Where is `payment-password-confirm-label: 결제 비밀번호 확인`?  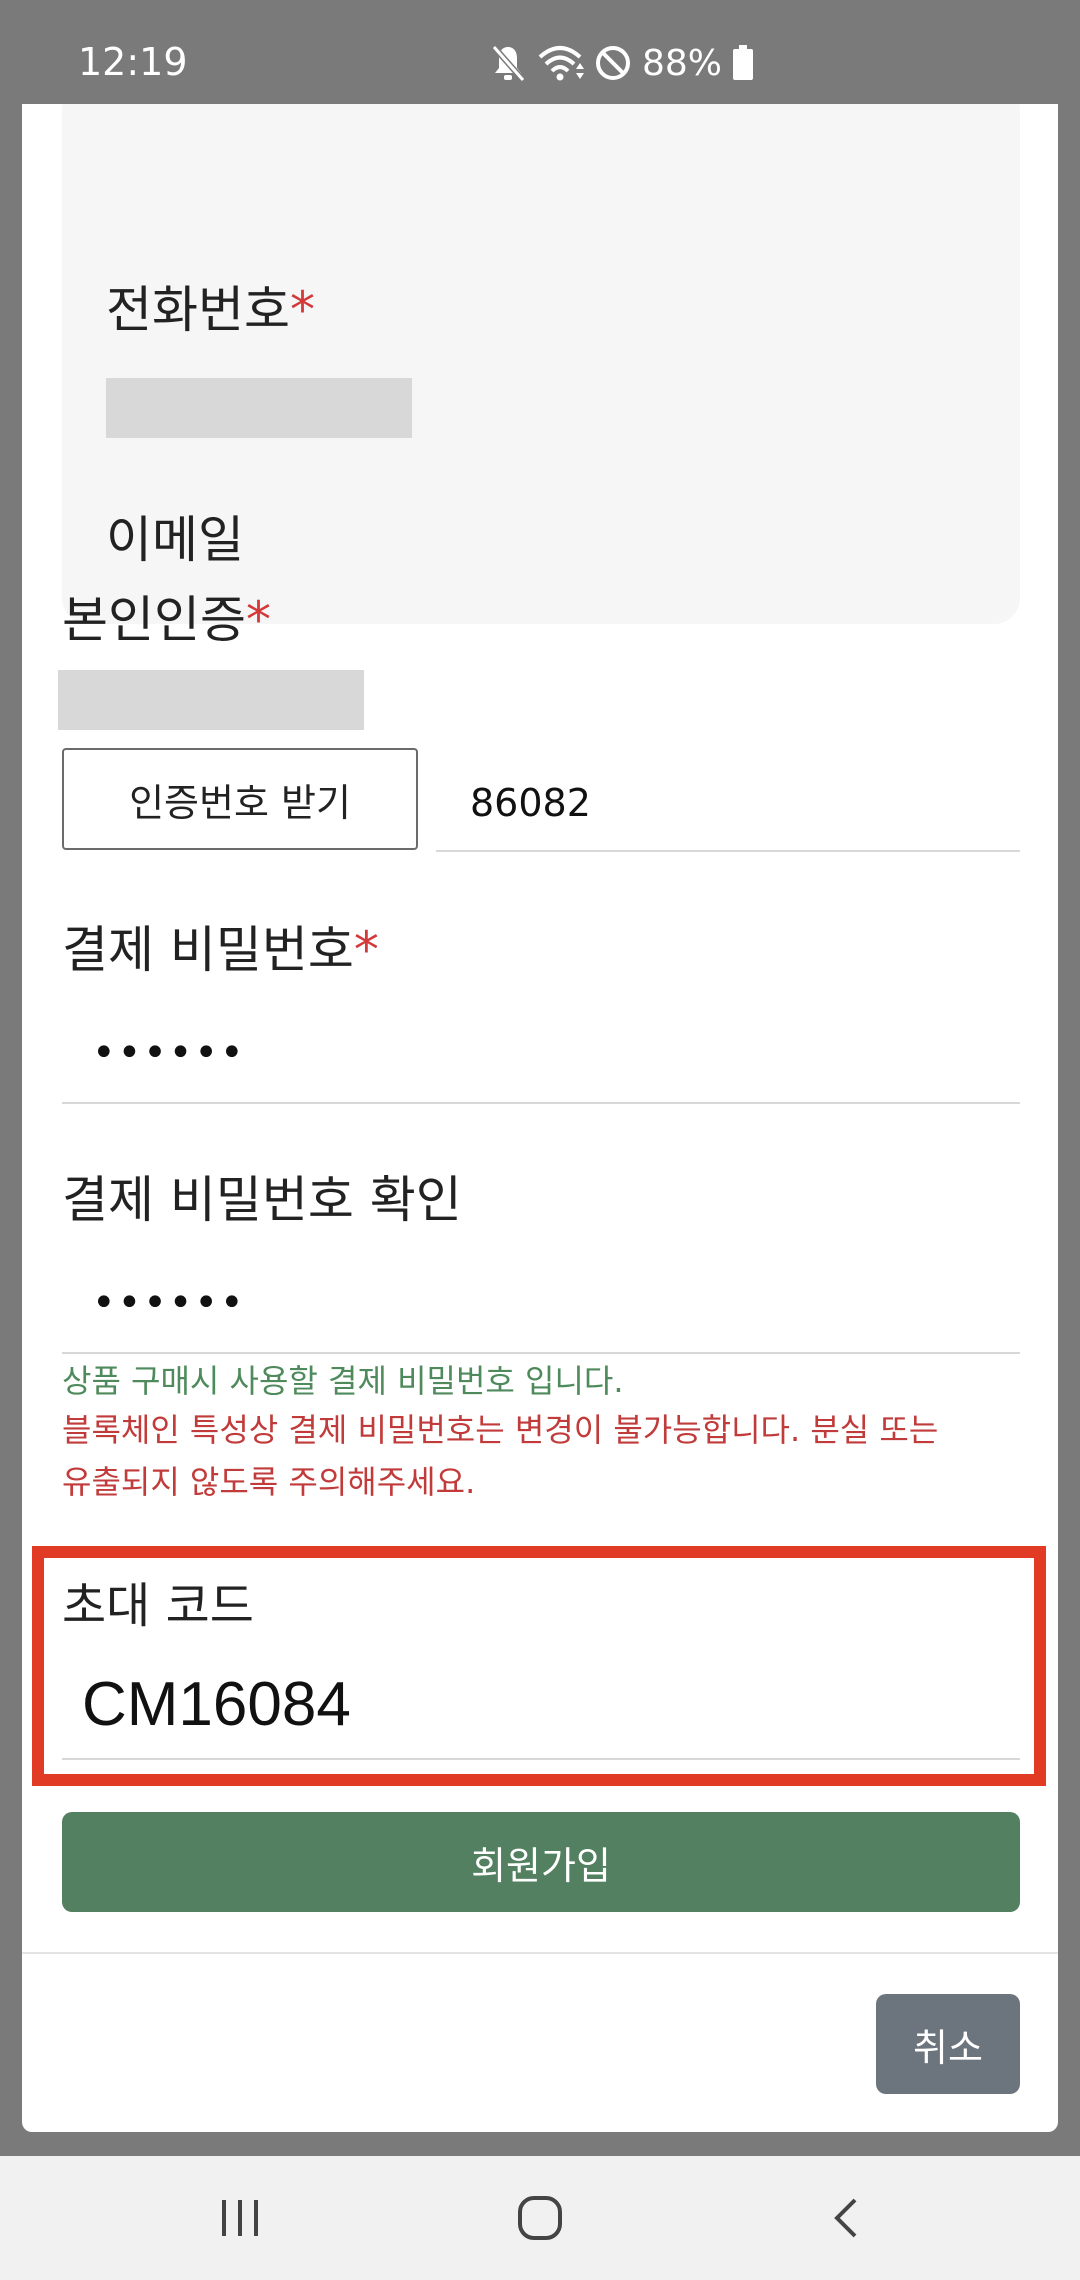
payment-password-confirm-label: 결제 비밀번호 확인 is located at coordinates (262, 1200).